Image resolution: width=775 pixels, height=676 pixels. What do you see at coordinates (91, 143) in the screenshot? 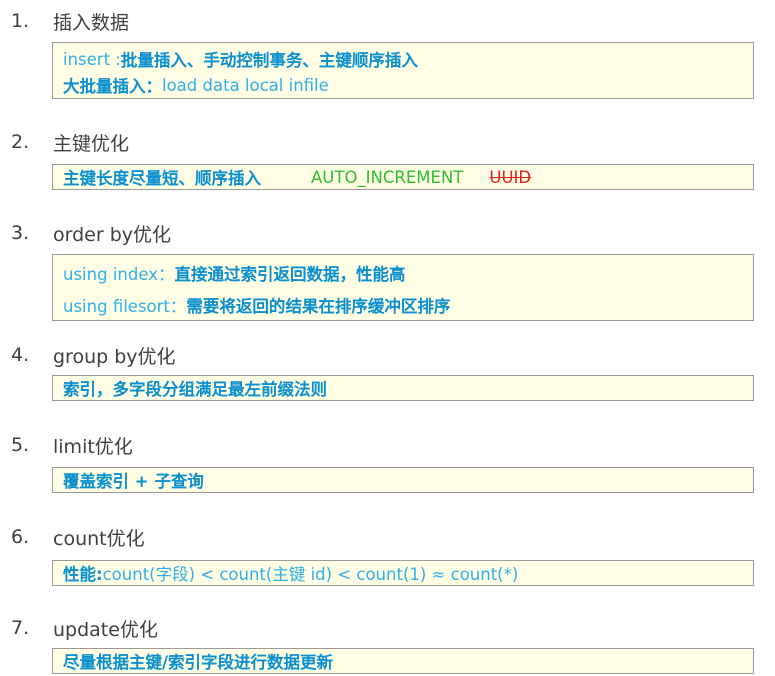
I see `section-title: 主键优化` at bounding box center [91, 143].